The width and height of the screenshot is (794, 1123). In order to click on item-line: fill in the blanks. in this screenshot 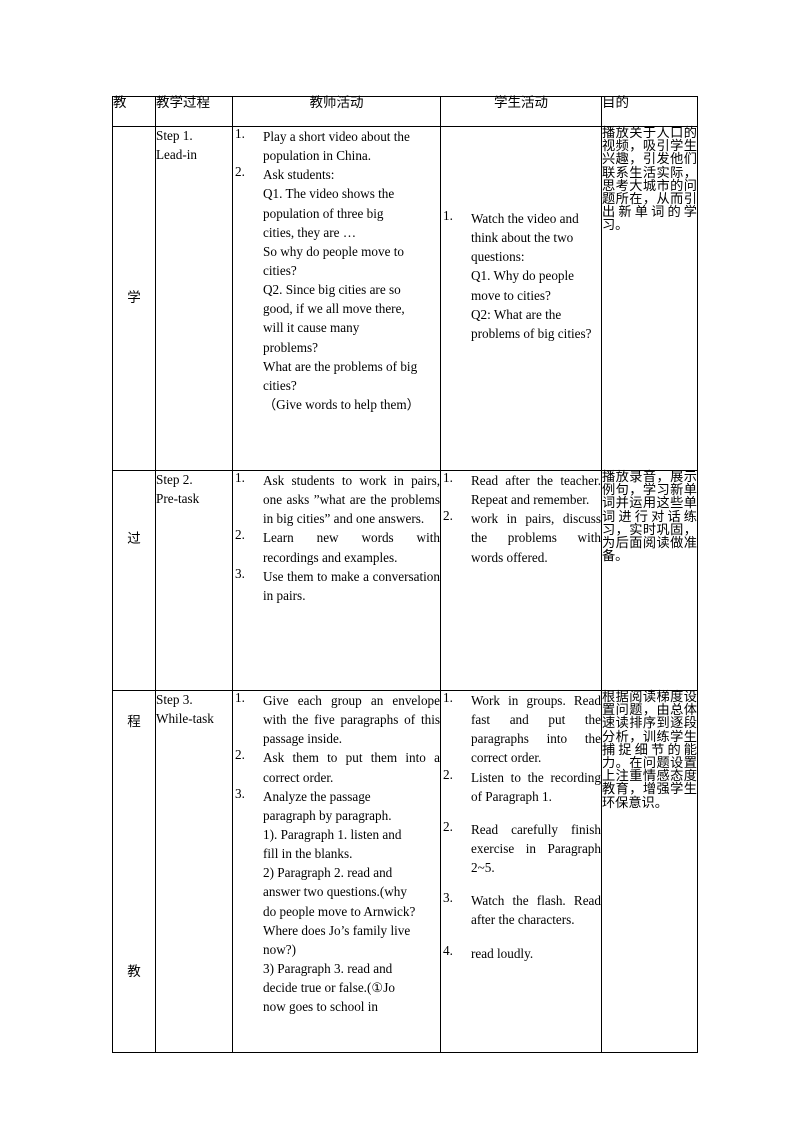, I will do `click(308, 854)`.